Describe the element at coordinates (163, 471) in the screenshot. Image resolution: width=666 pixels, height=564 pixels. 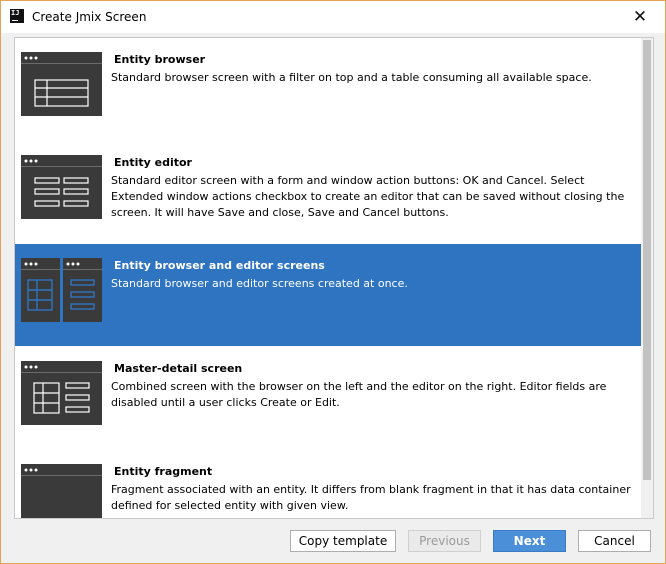
I see `item-title: Entity fragment` at that location.